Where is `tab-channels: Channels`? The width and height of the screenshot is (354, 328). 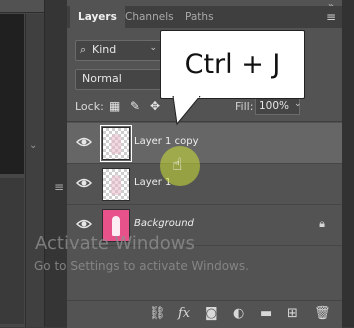
tab-channels: Channels is located at coordinates (149, 17).